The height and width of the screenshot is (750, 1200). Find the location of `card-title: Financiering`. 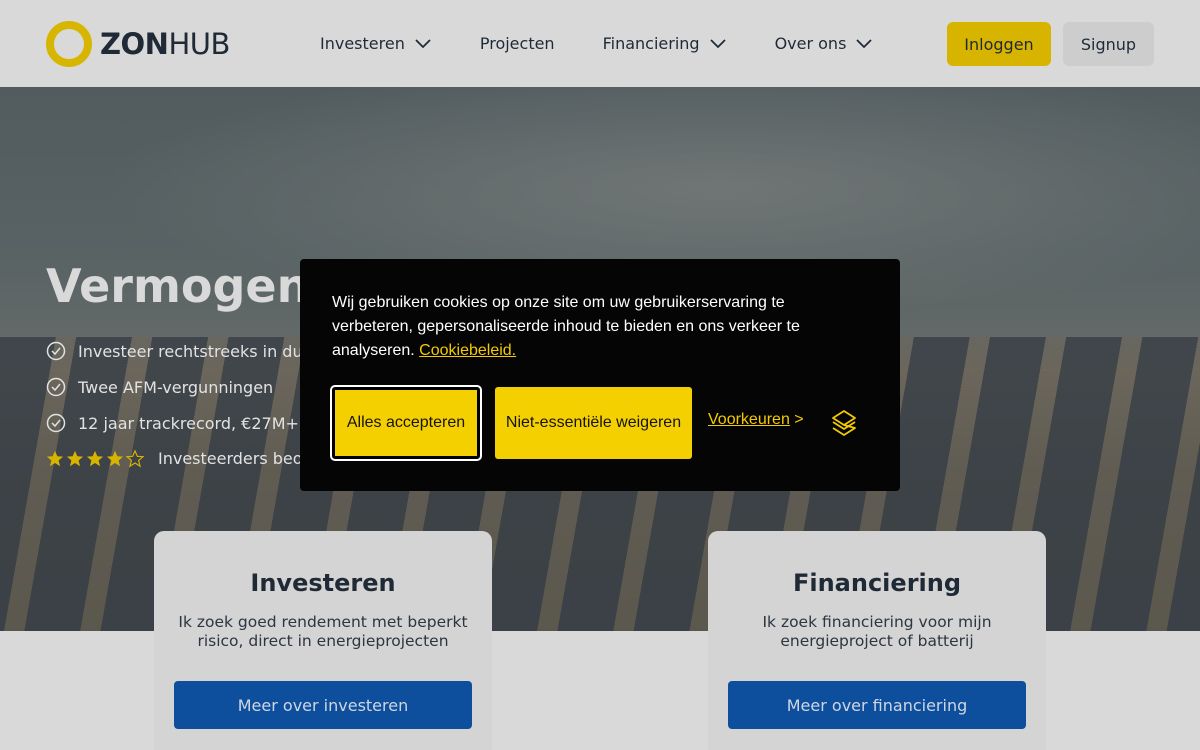

card-title: Financiering is located at coordinates (877, 583).